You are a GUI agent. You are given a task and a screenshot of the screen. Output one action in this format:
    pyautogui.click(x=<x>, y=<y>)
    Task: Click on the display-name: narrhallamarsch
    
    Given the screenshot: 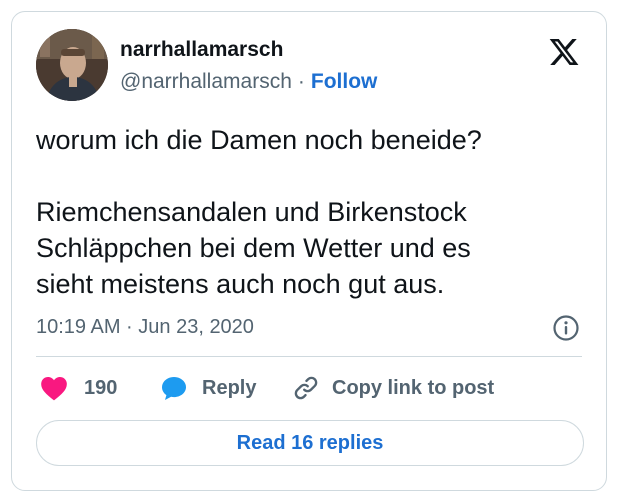 What is the action you would take?
    pyautogui.click(x=201, y=50)
    